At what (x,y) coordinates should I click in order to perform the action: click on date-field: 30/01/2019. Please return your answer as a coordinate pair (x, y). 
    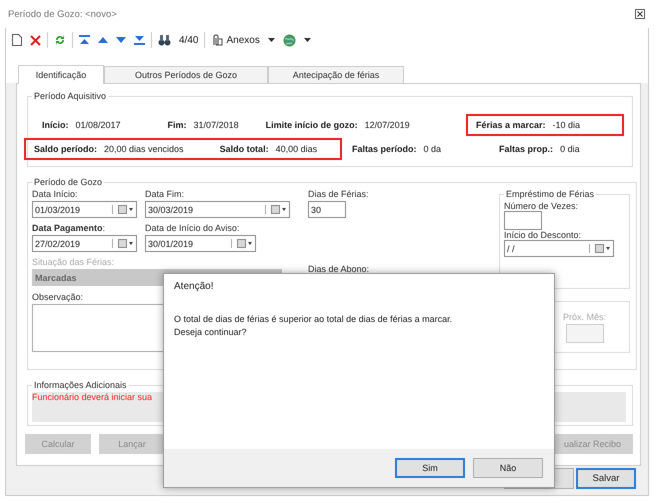
    Looking at the image, I should click on (200, 243).